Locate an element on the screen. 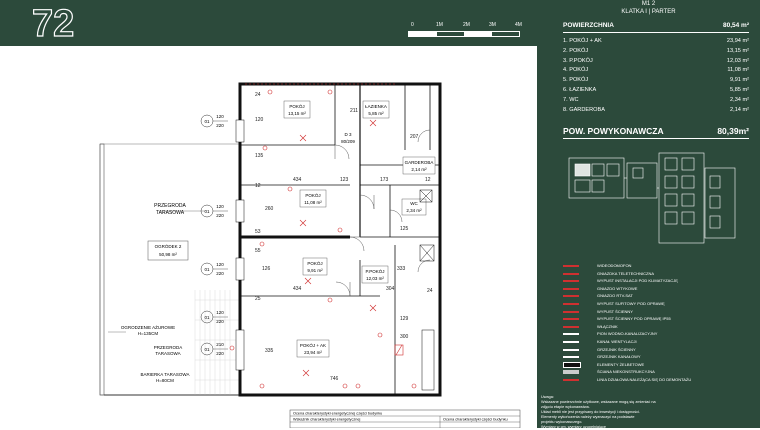 The image size is (760, 430). window-w: 210 is located at coordinates (220, 344).